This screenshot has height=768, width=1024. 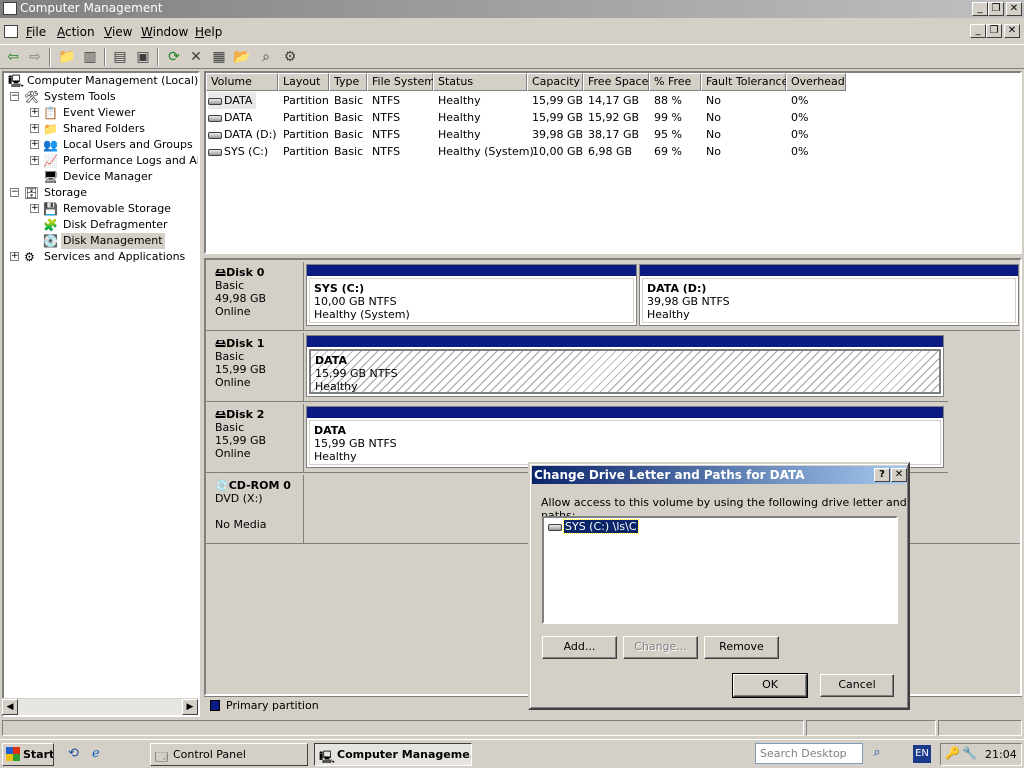 What do you see at coordinates (741, 647) in the screenshot?
I see `remove-button: Remove` at bounding box center [741, 647].